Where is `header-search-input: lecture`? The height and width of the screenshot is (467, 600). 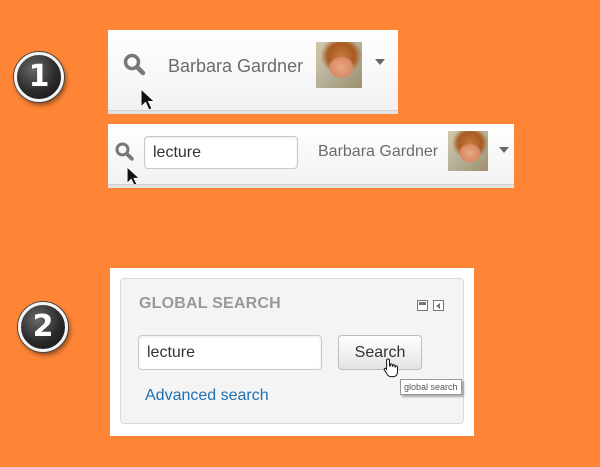
header-search-input: lecture is located at coordinates (221, 152).